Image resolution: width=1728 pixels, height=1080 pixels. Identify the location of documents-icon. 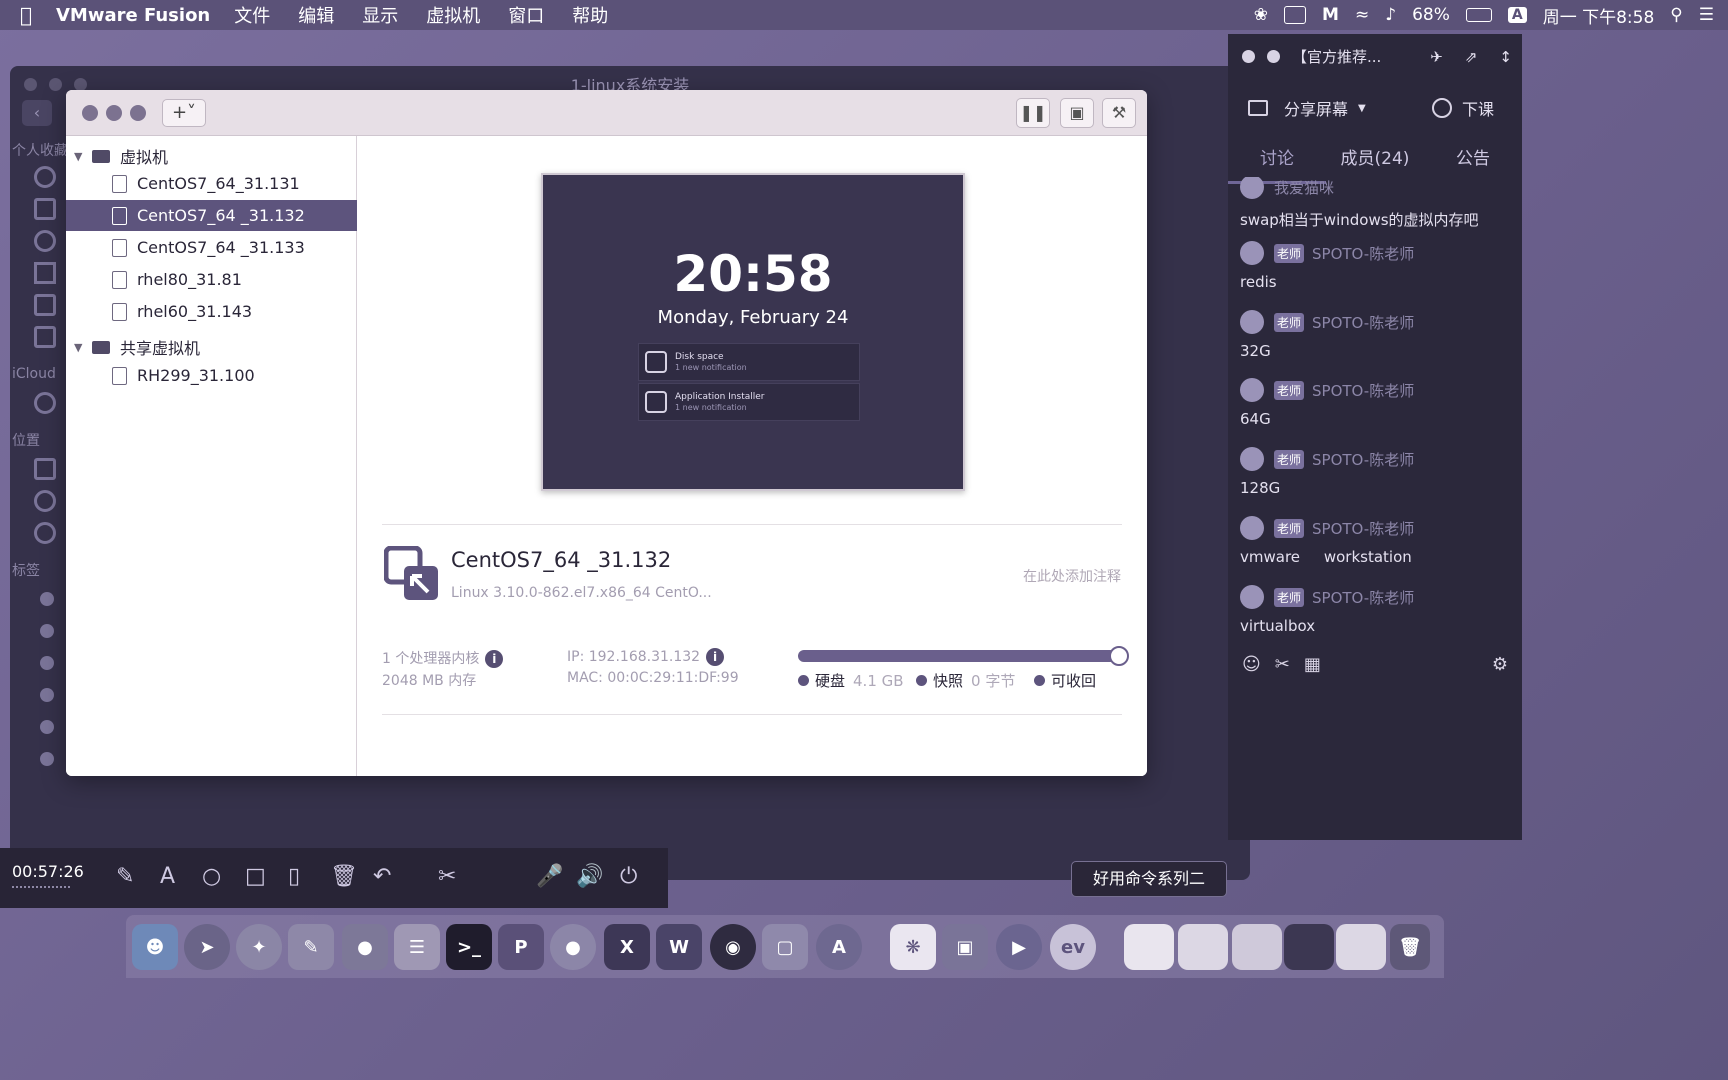
(45, 305).